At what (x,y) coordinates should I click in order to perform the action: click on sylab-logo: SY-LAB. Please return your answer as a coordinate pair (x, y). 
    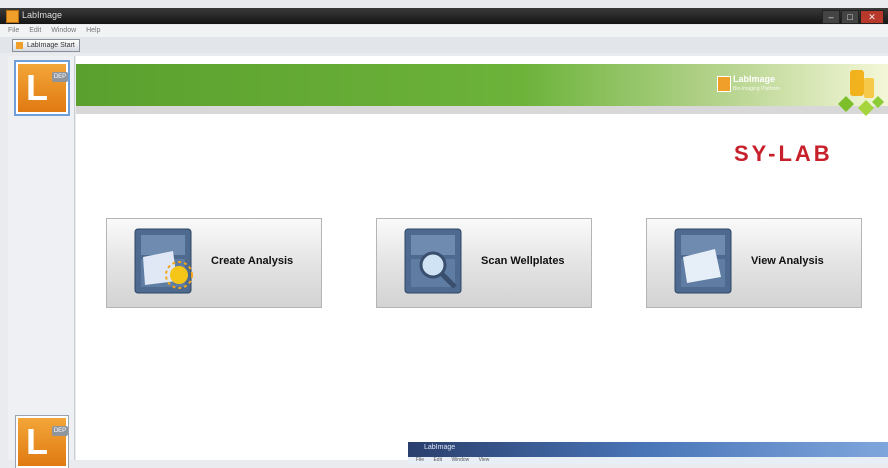
    Looking at the image, I should click on (783, 153).